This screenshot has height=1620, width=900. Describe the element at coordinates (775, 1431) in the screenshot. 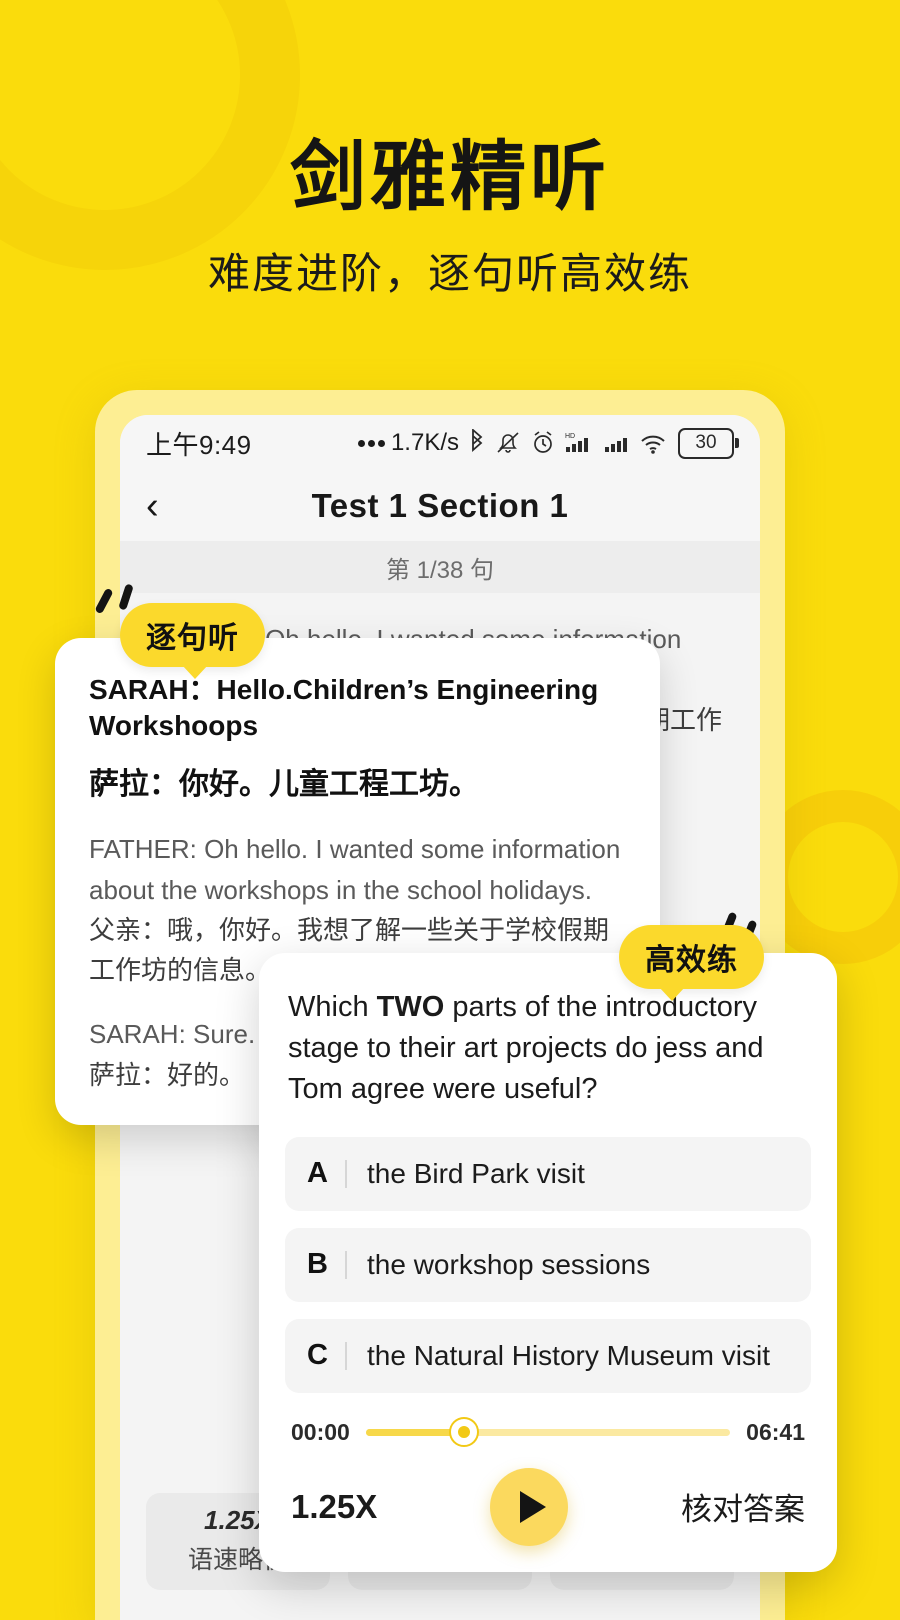

I see `total-time: 06:41` at that location.